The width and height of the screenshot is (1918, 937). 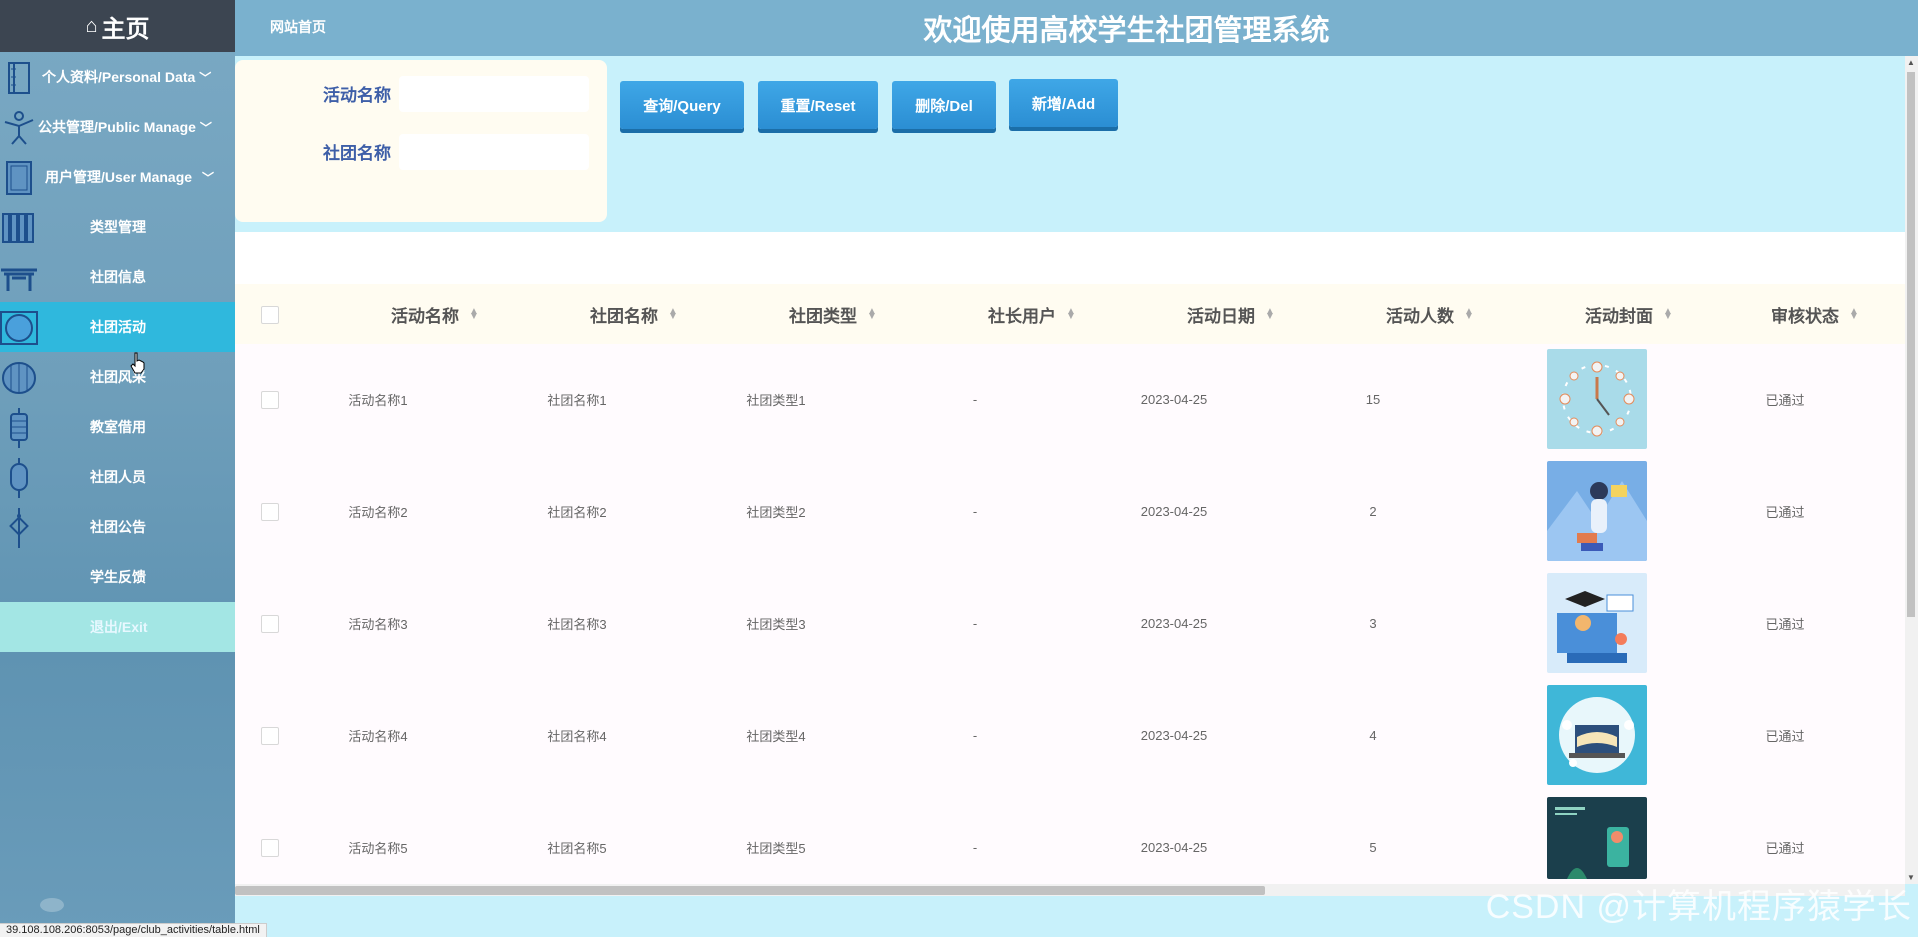 What do you see at coordinates (378, 400) in the screenshot?
I see `cell-activity-name: 活动名称1` at bounding box center [378, 400].